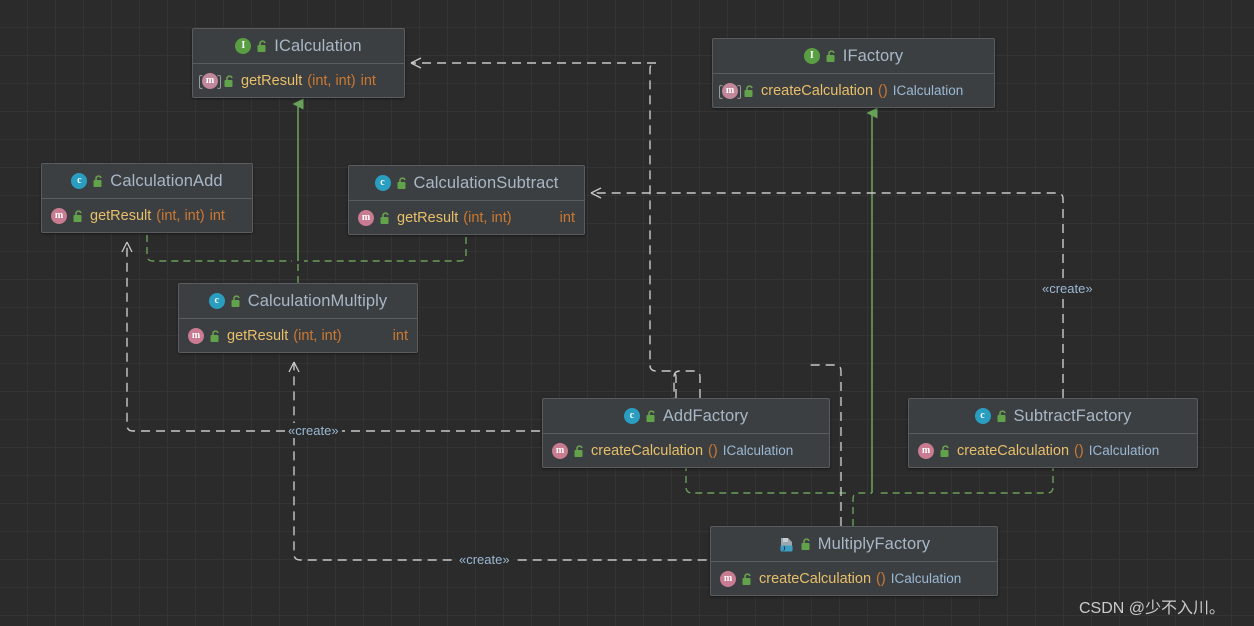 The image size is (1254, 626). Describe the element at coordinates (484, 559) in the screenshot. I see `stereotype-label-create-multiply: «create»` at that location.